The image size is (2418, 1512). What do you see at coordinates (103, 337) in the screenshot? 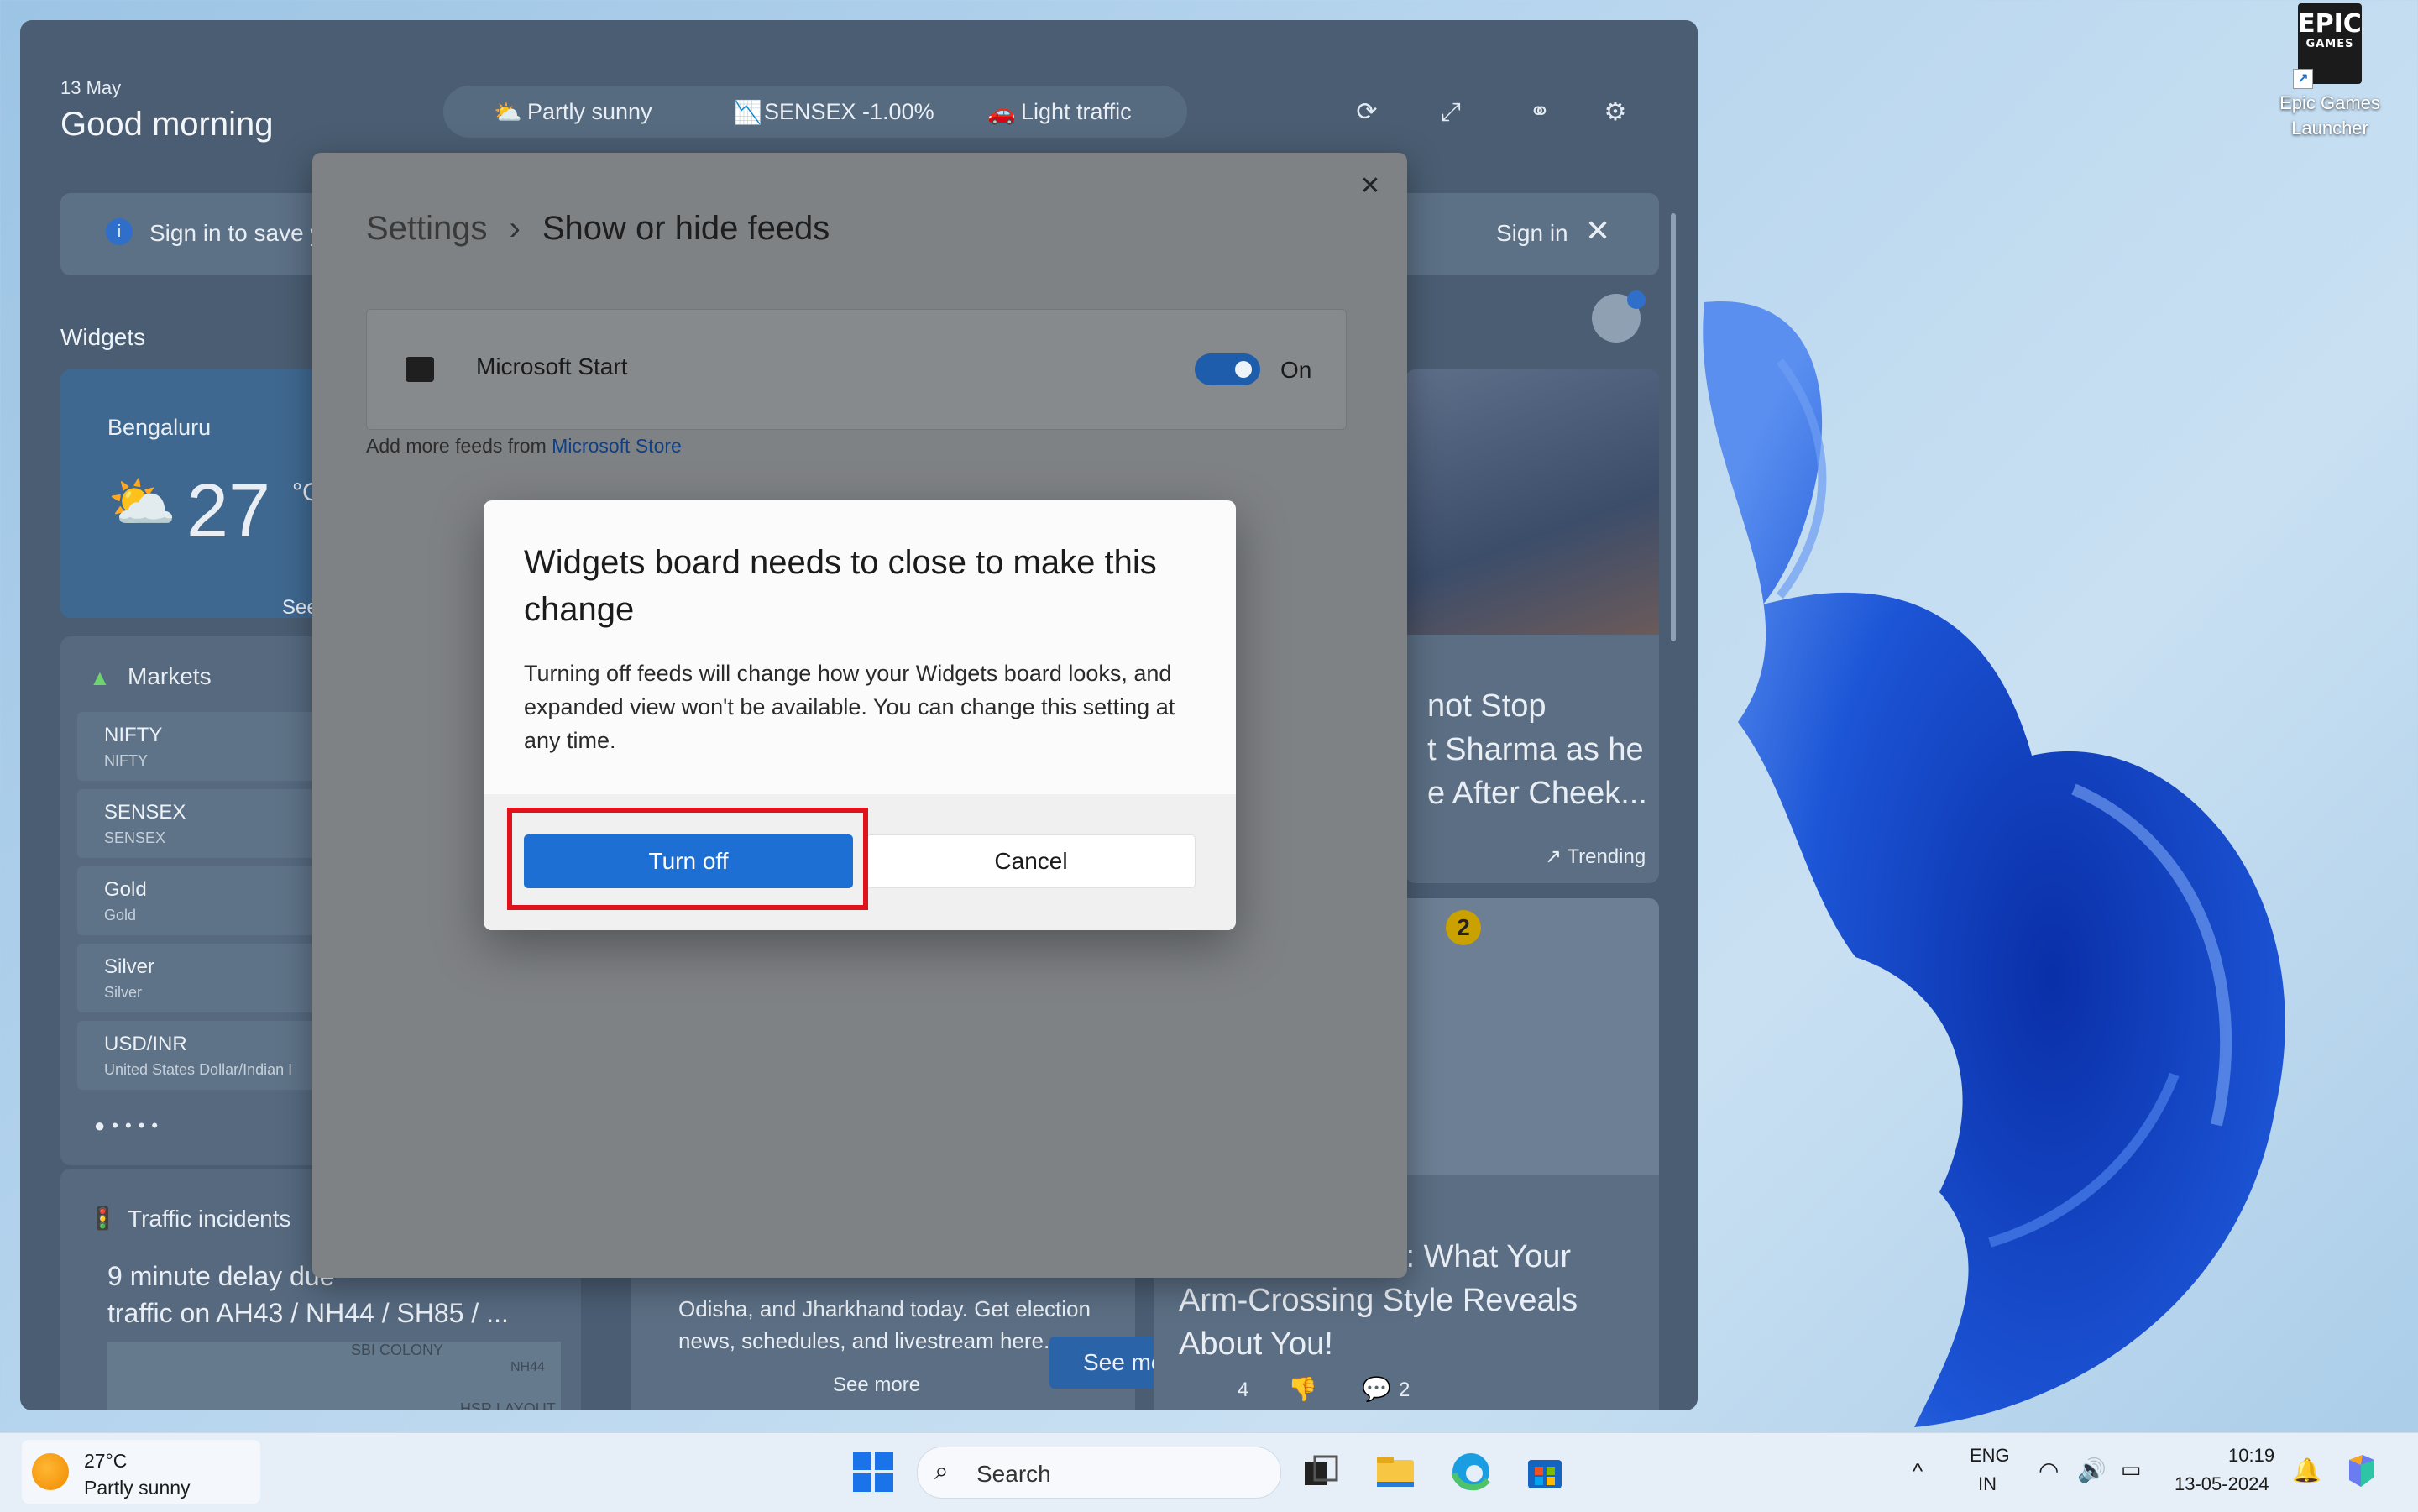
I see `widgets-label: Widgets` at bounding box center [103, 337].